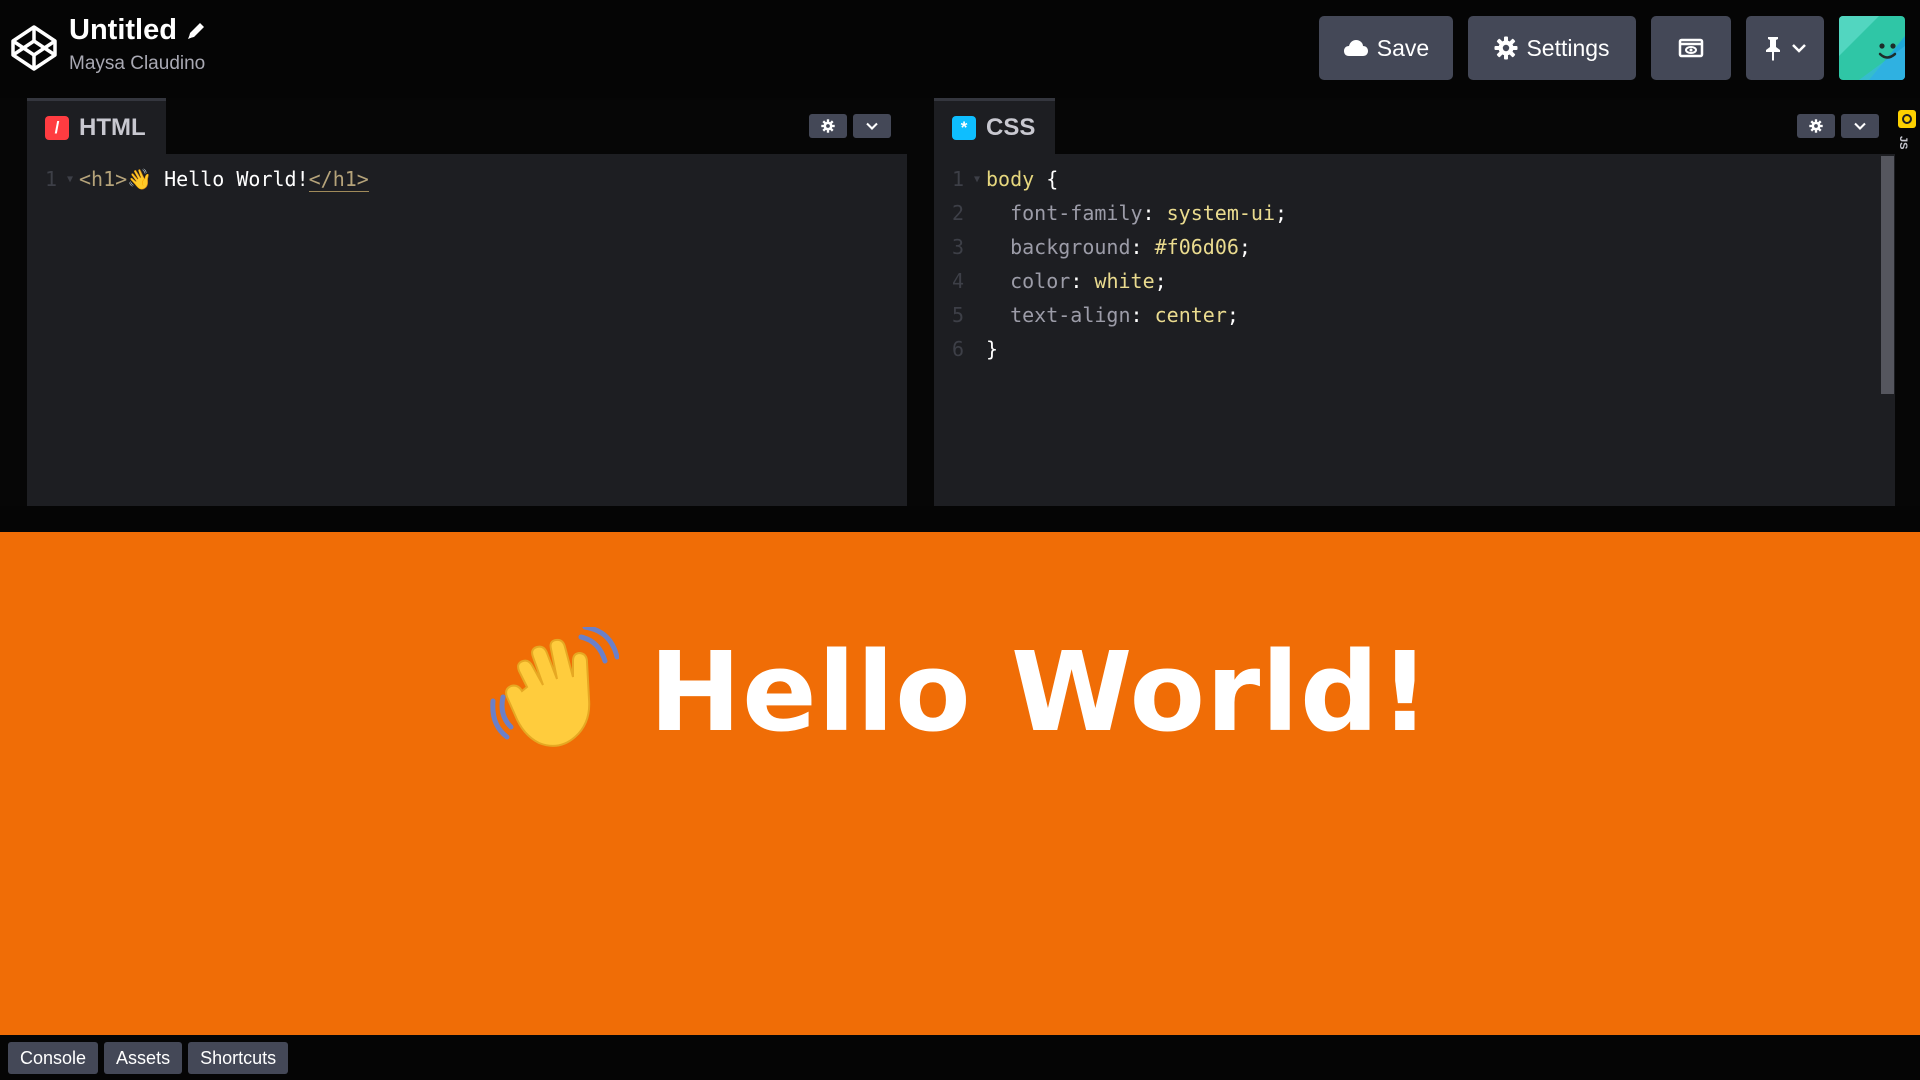 Image resolution: width=1920 pixels, height=1080 pixels. Describe the element at coordinates (957, 247) in the screenshot. I see `line-number: 3` at that location.